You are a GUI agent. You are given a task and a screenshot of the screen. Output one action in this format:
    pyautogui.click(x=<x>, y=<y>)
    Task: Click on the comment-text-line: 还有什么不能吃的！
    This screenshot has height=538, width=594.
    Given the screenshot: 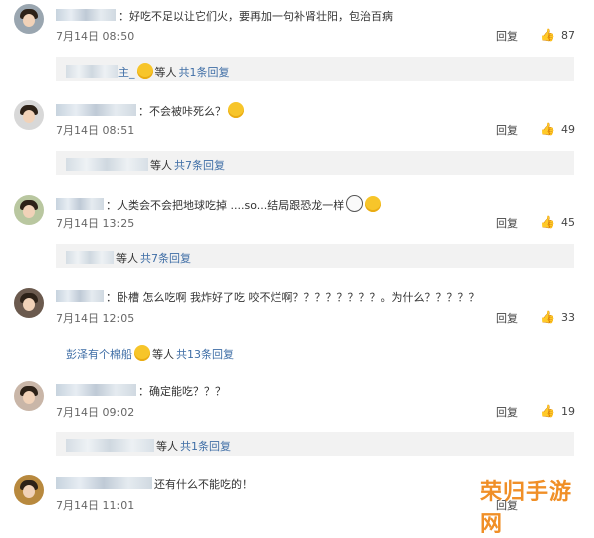 What is the action you would take?
    pyautogui.click(x=154, y=484)
    